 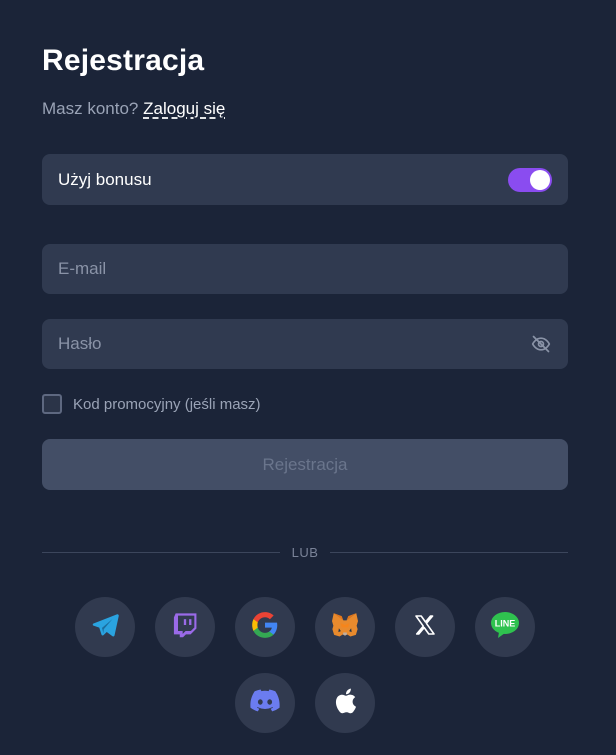 I want to click on apple-login-button, so click(x=345, y=703).